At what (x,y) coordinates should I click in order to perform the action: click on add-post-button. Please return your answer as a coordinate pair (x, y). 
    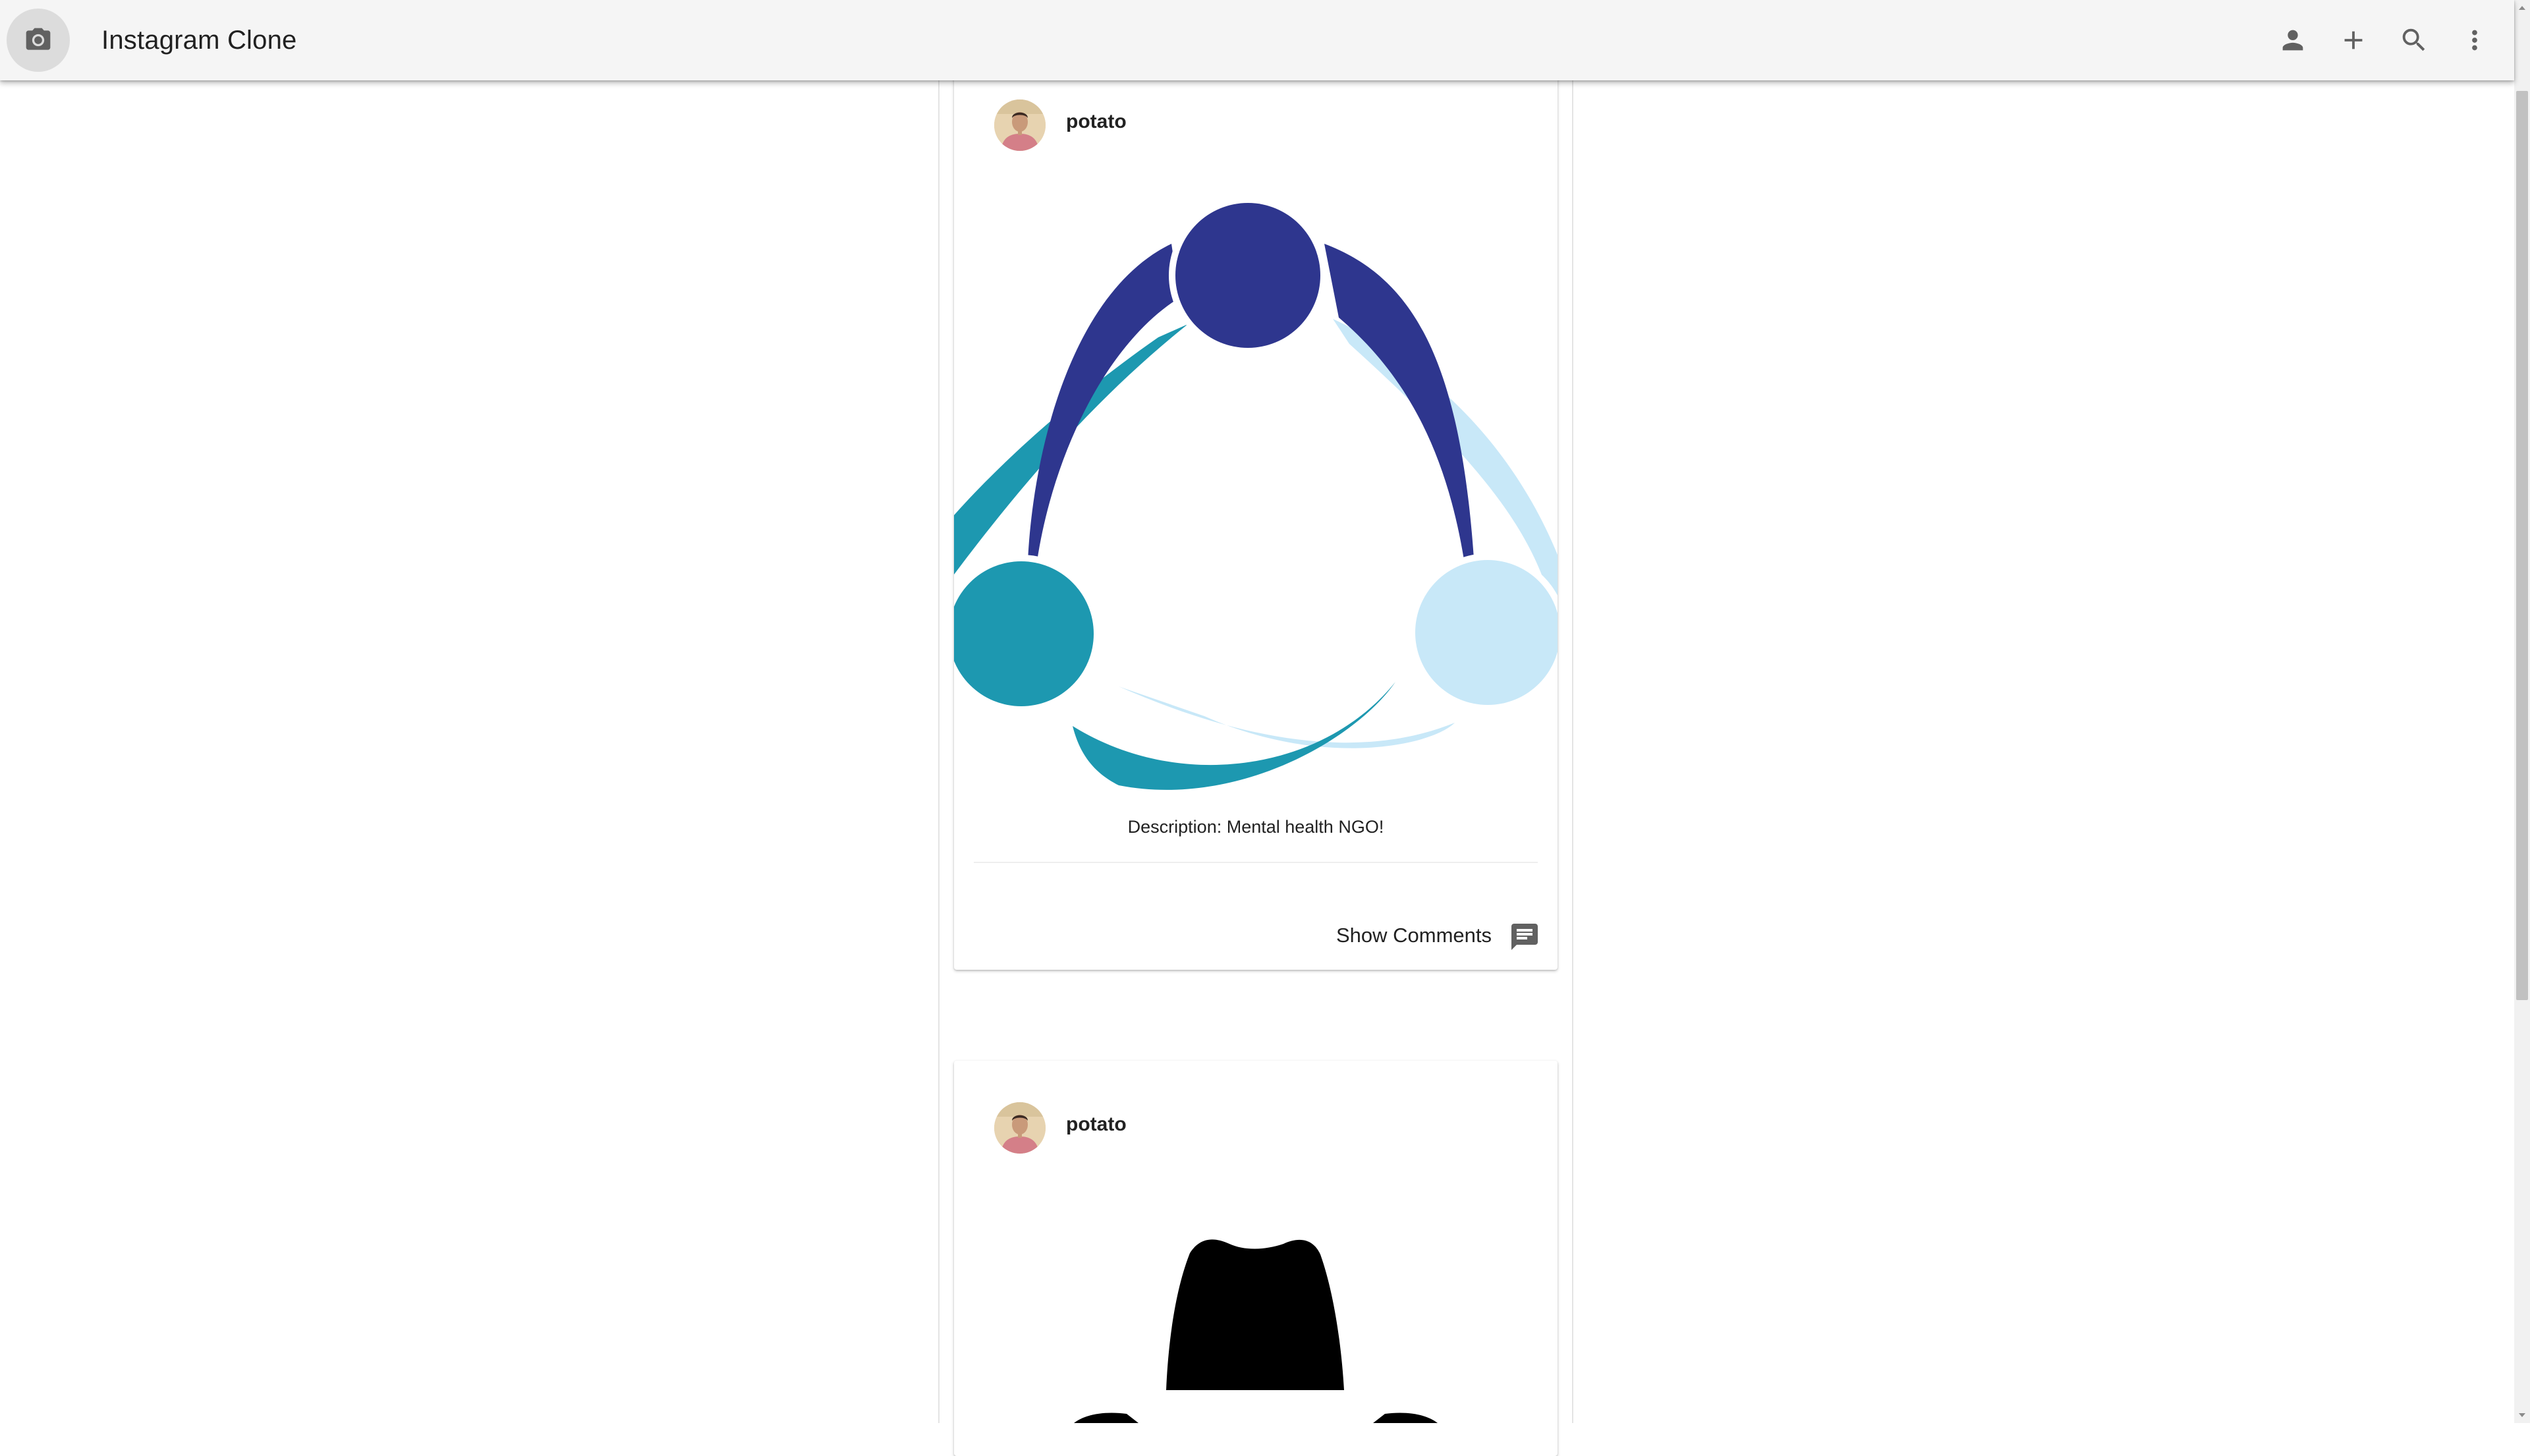
    Looking at the image, I should click on (2353, 40).